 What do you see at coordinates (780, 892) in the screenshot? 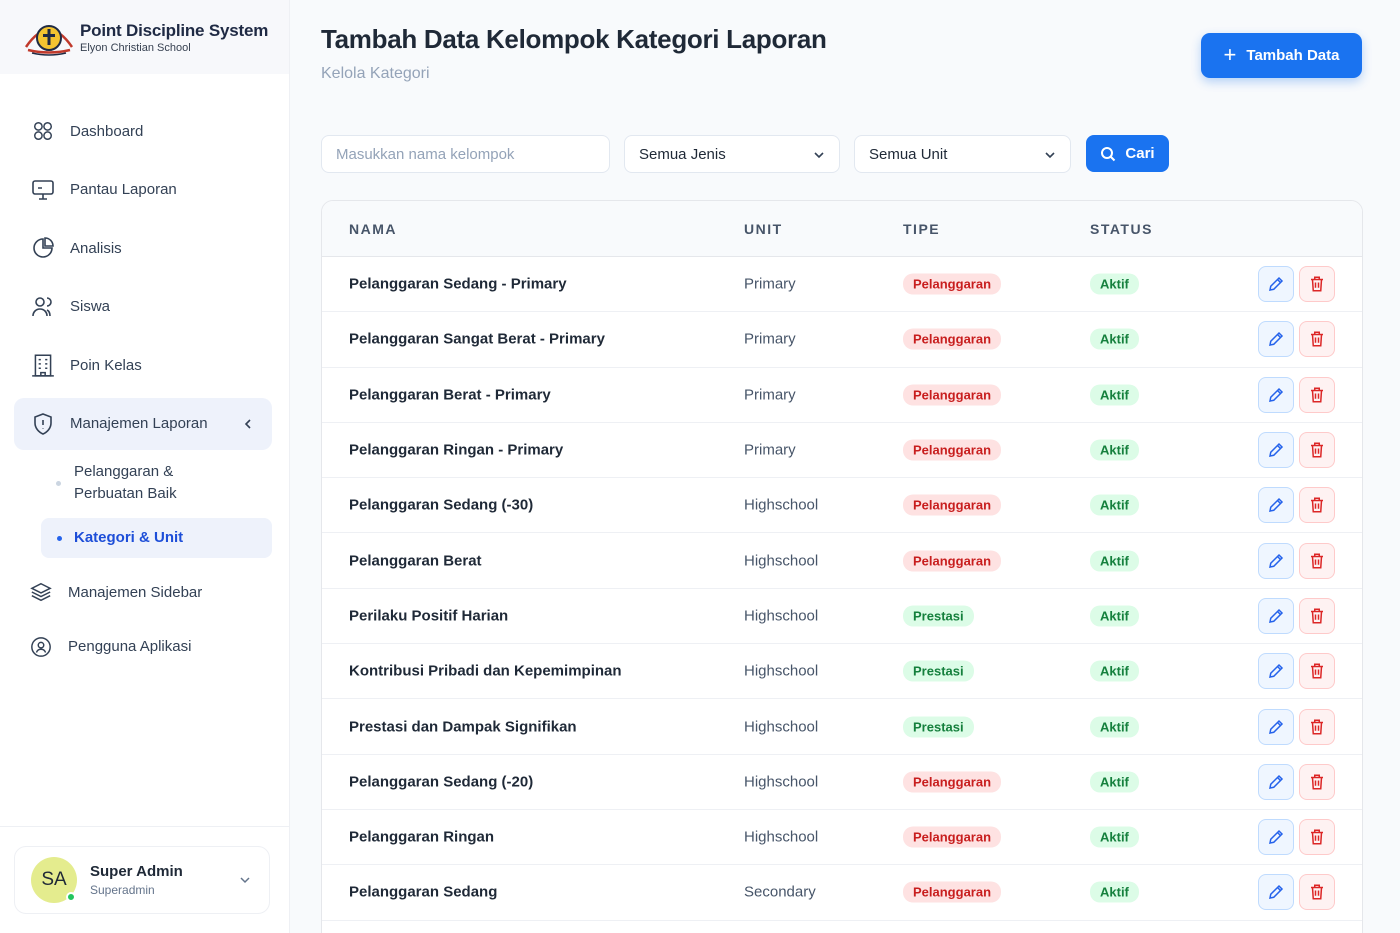
I see `cell-unit: Secondary` at bounding box center [780, 892].